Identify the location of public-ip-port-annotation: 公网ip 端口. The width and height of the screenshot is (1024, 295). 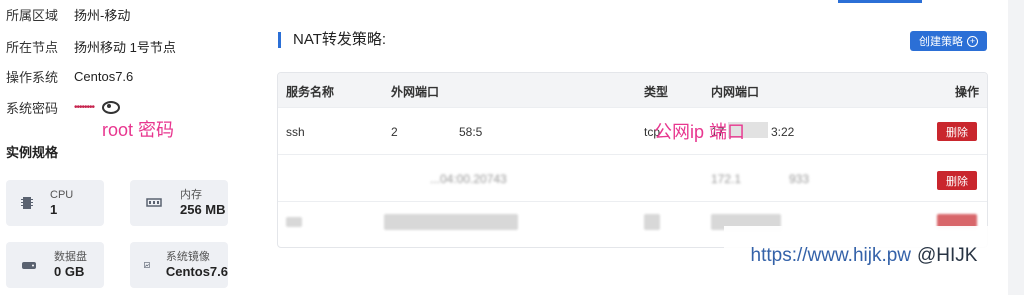
(700, 132).